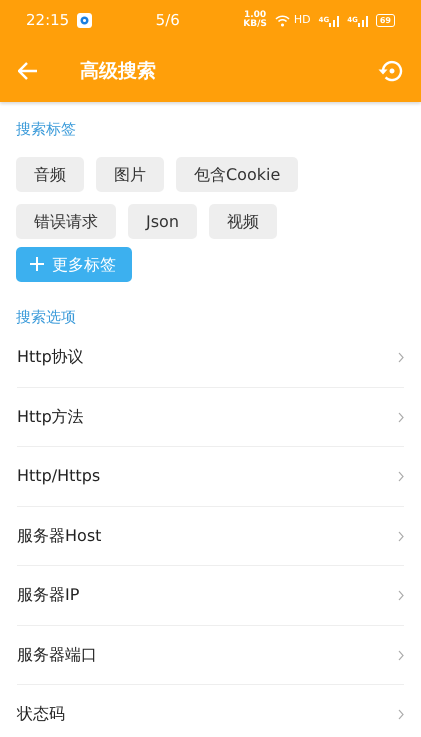 The width and height of the screenshot is (421, 737). I want to click on tag-chip: Json, so click(162, 221).